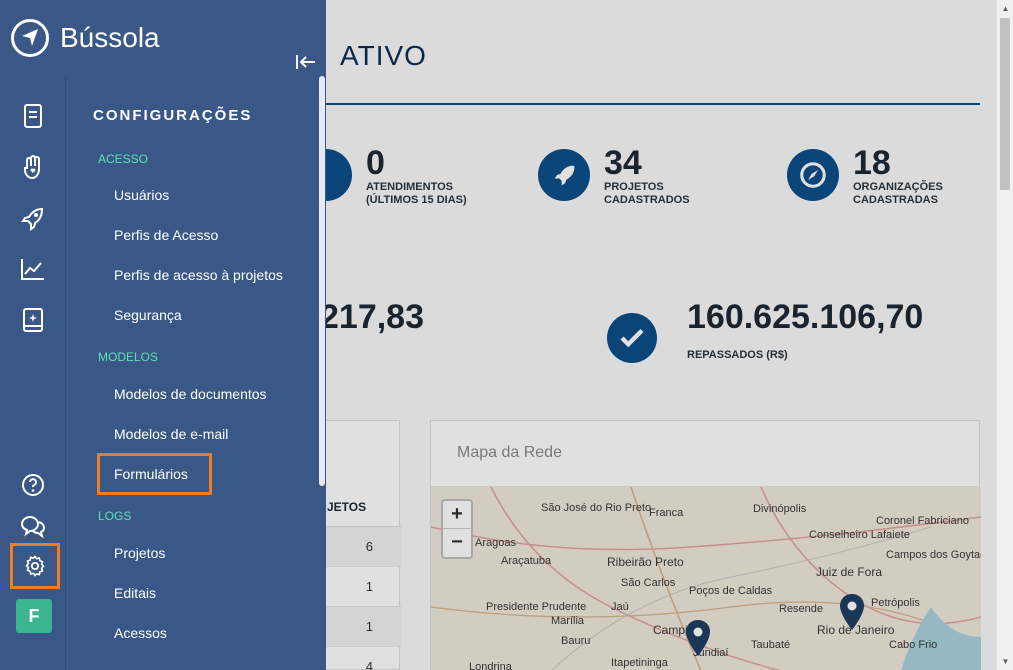 This screenshot has height=670, width=1013. Describe the element at coordinates (33, 218) in the screenshot. I see `rocket-icon` at that location.